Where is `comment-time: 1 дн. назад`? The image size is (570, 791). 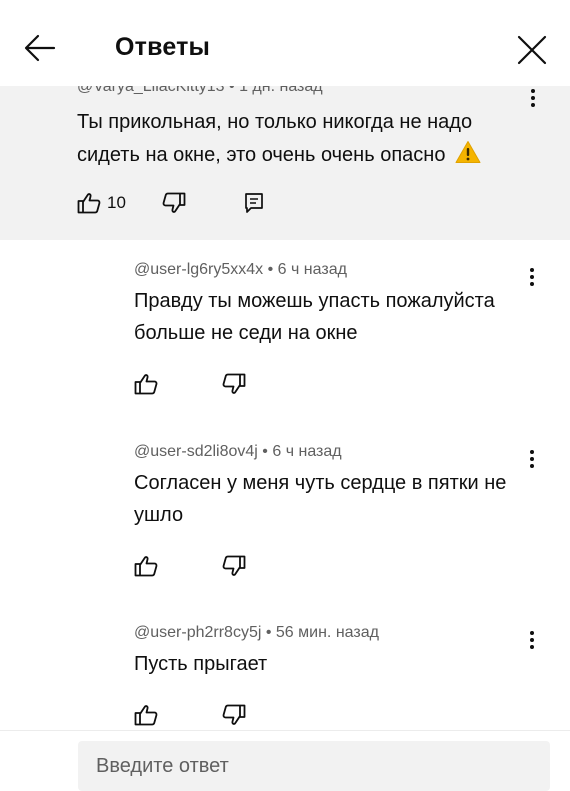
comment-time: 1 дн. назад is located at coordinates (281, 90).